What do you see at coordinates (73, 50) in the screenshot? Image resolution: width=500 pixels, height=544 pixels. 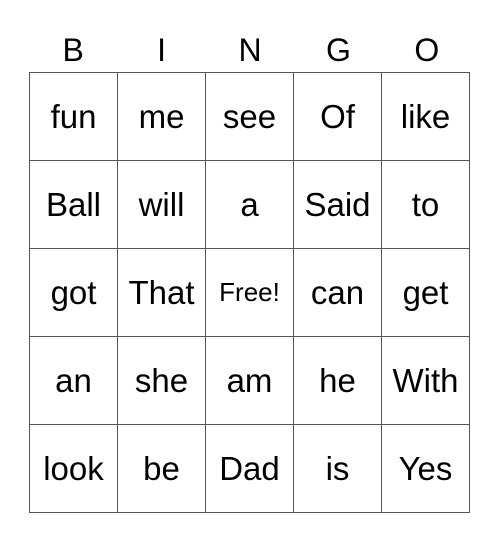 I see `header-letter-b: B` at bounding box center [73, 50].